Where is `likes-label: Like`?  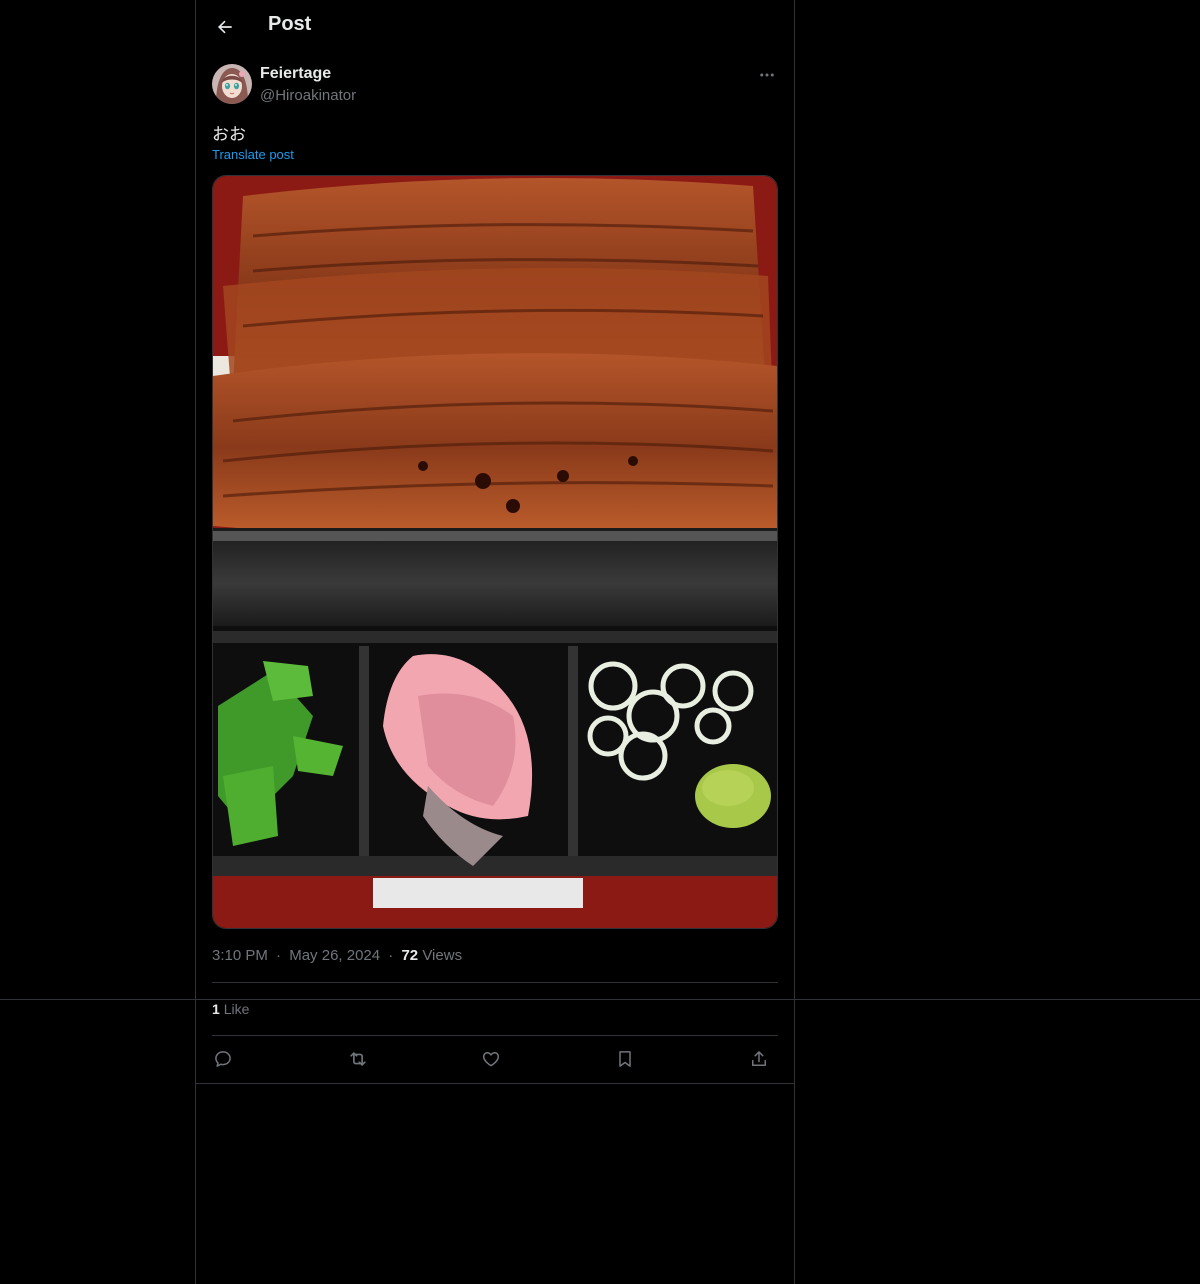
likes-label: Like is located at coordinates (236, 1009).